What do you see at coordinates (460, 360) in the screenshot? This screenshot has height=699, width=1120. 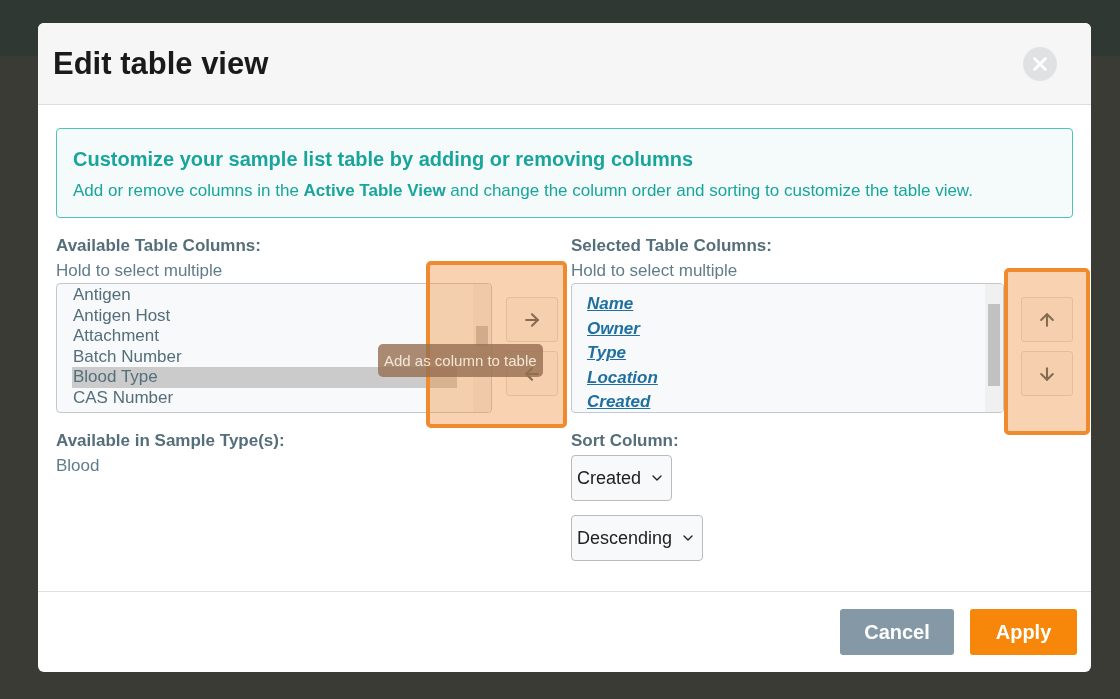 I see `tooltip: Add as column to table` at bounding box center [460, 360].